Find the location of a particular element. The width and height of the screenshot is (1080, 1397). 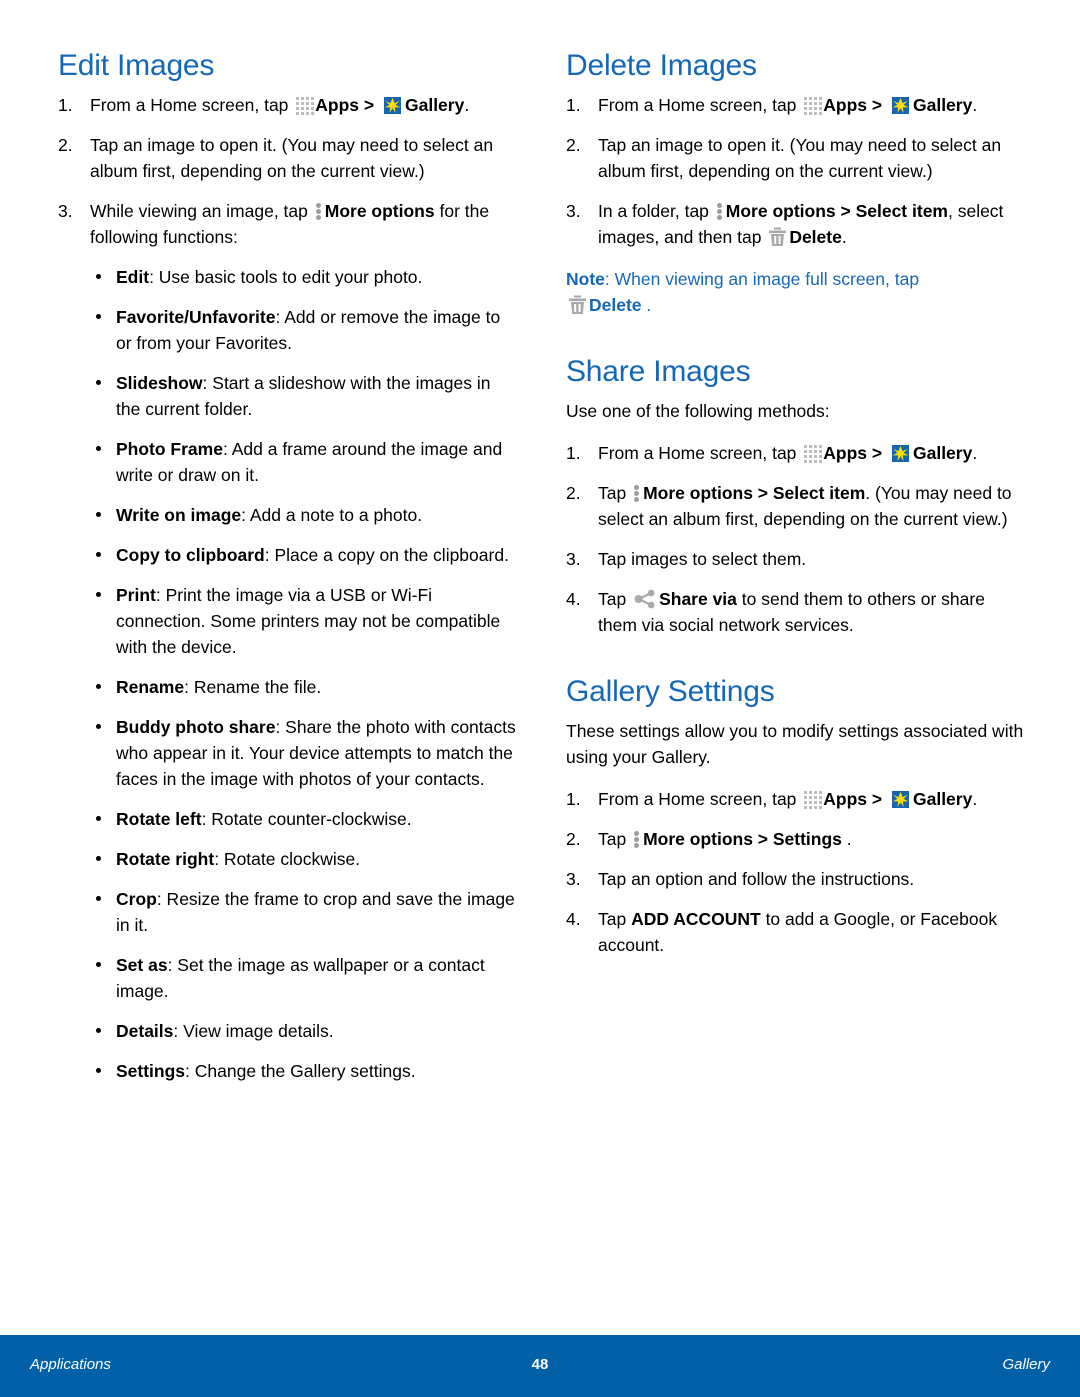

share-via-icon is located at coordinates (645, 599).